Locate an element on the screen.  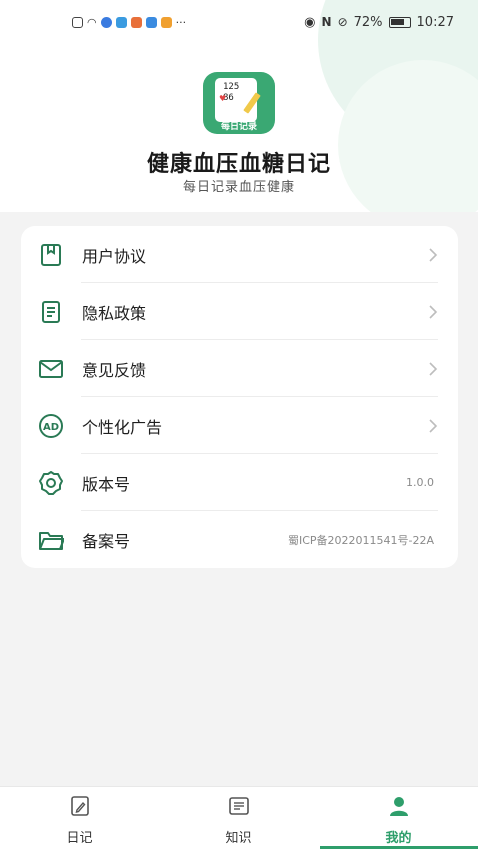
mute-icon: ⊘ is located at coordinates (342, 22).